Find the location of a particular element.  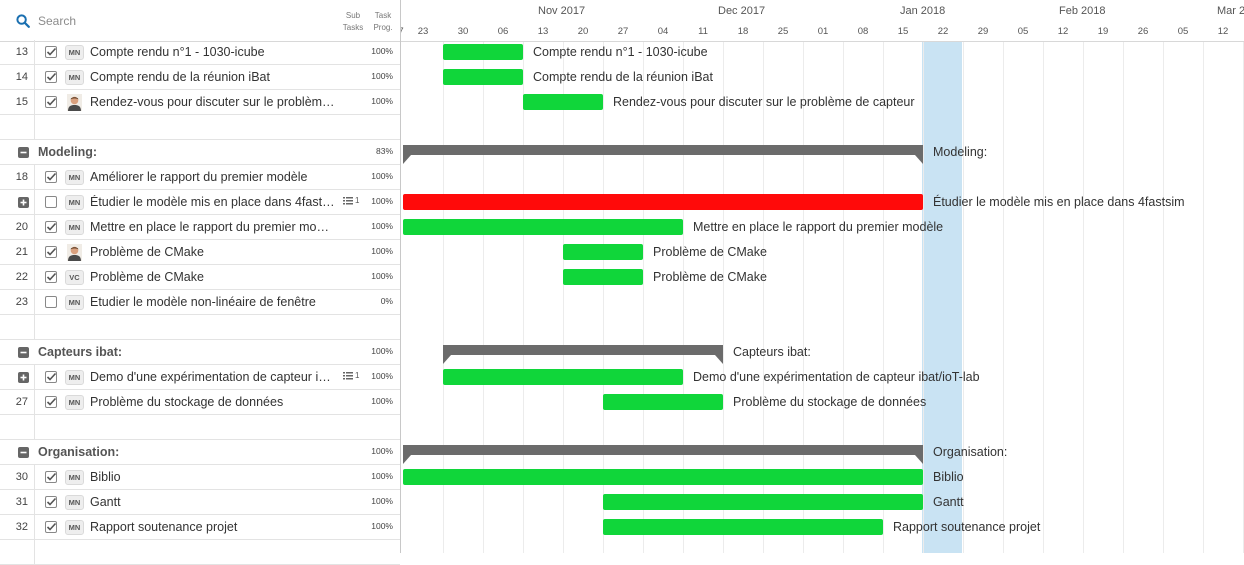

task-title: Problème du stockage de données is located at coordinates (215, 402).